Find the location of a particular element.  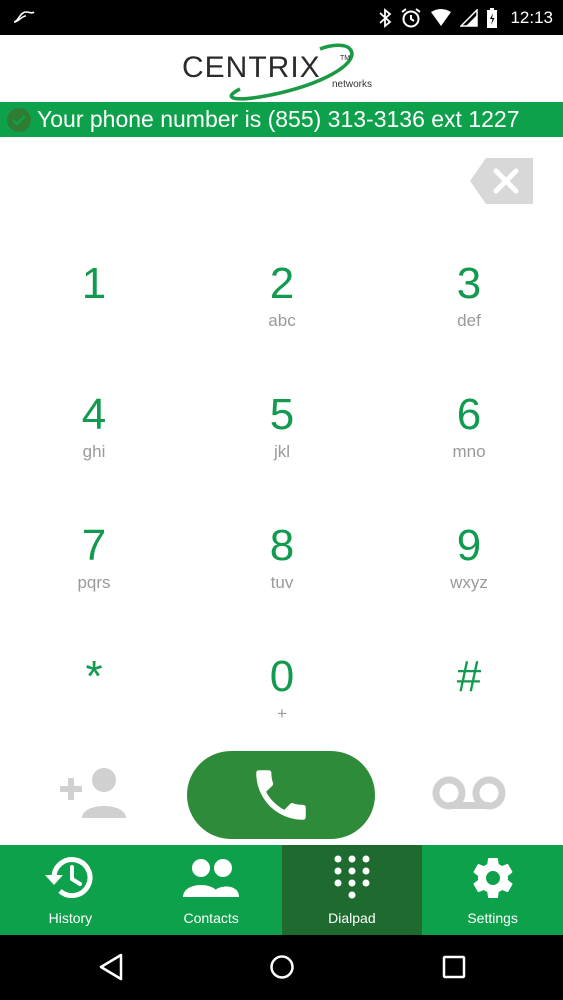

bottom-tab-bar: History Contacts Dialpad Settings is located at coordinates (281, 890).